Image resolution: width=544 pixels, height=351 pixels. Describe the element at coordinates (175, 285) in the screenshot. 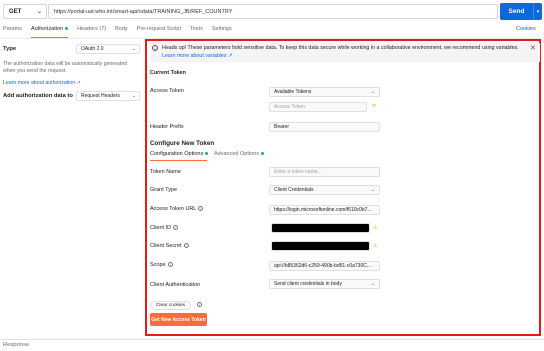

I see `client-auth-label: Client Authentication` at that location.